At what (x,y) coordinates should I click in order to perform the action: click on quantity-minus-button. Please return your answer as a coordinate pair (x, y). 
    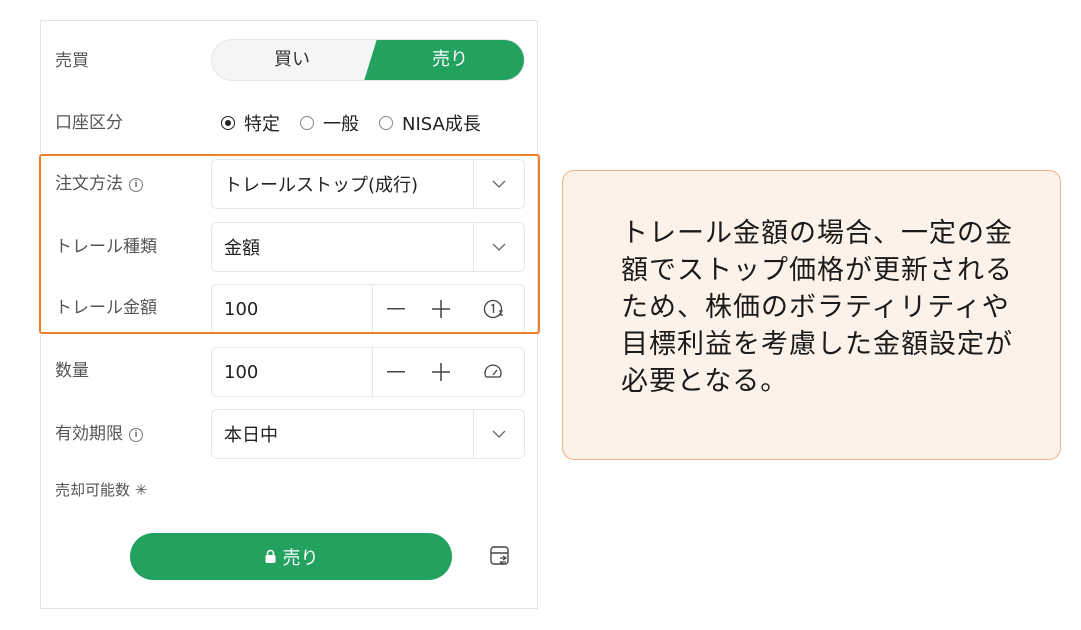
    Looking at the image, I should click on (395, 372).